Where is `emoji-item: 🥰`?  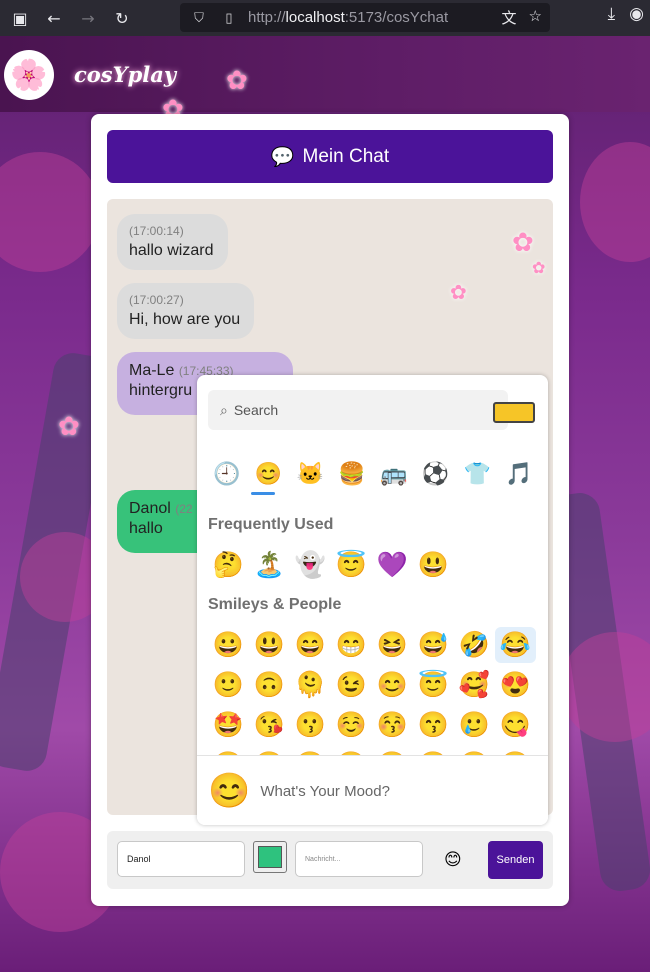
emoji-item: 🥰 is located at coordinates (474, 685).